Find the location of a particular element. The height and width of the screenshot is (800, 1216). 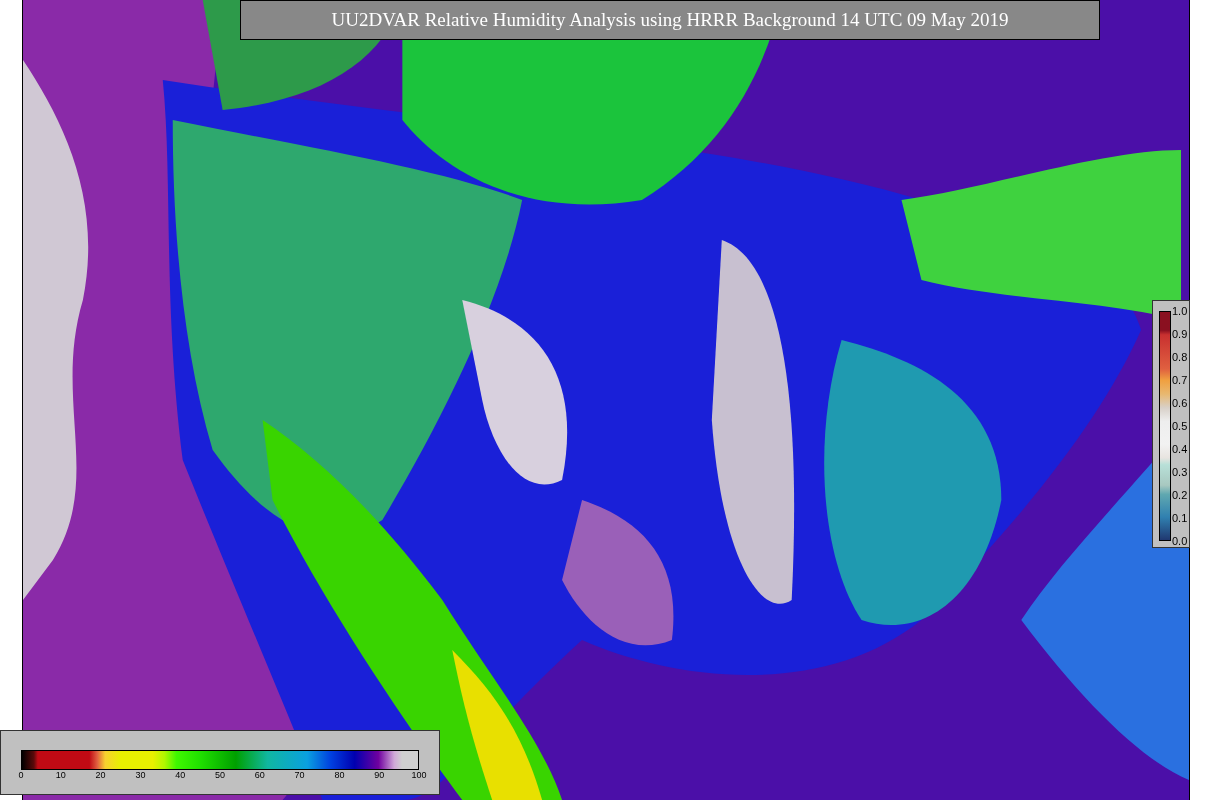

tick-label: 0 is located at coordinates (21, 775).